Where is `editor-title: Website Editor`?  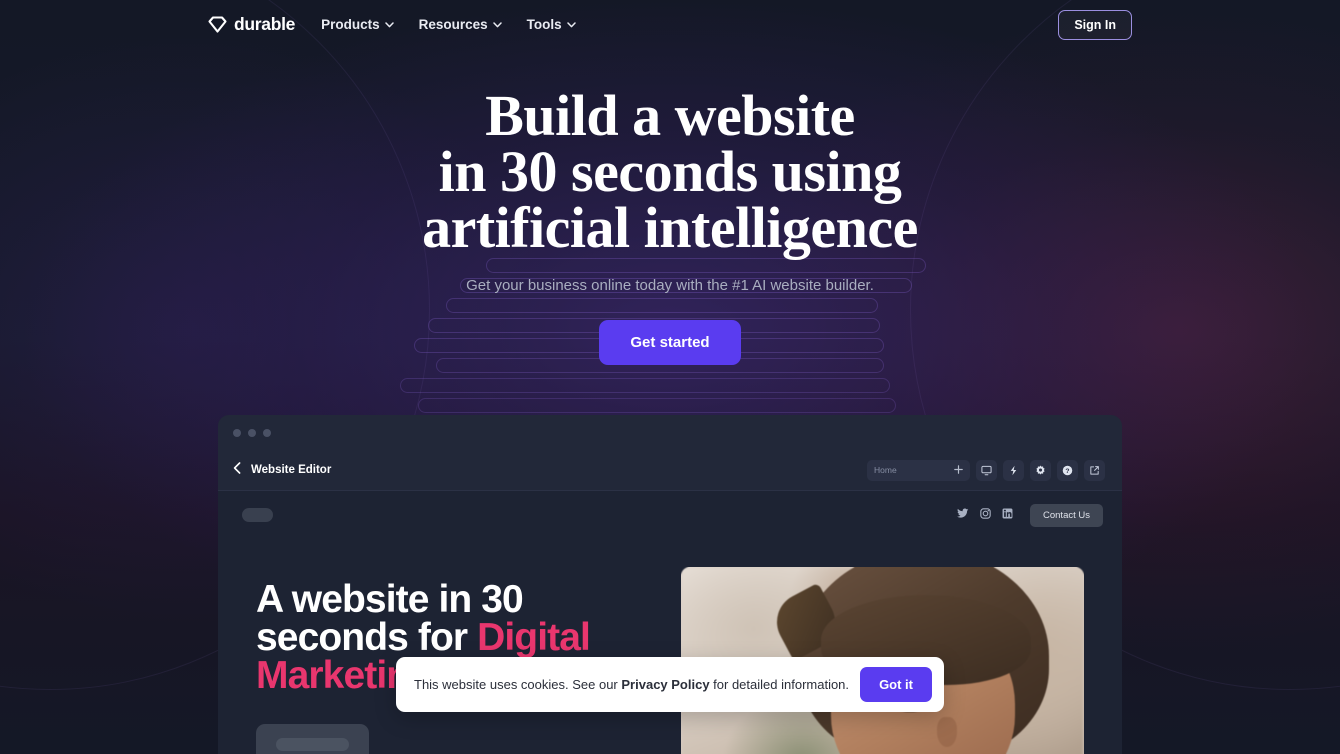 editor-title: Website Editor is located at coordinates (291, 470).